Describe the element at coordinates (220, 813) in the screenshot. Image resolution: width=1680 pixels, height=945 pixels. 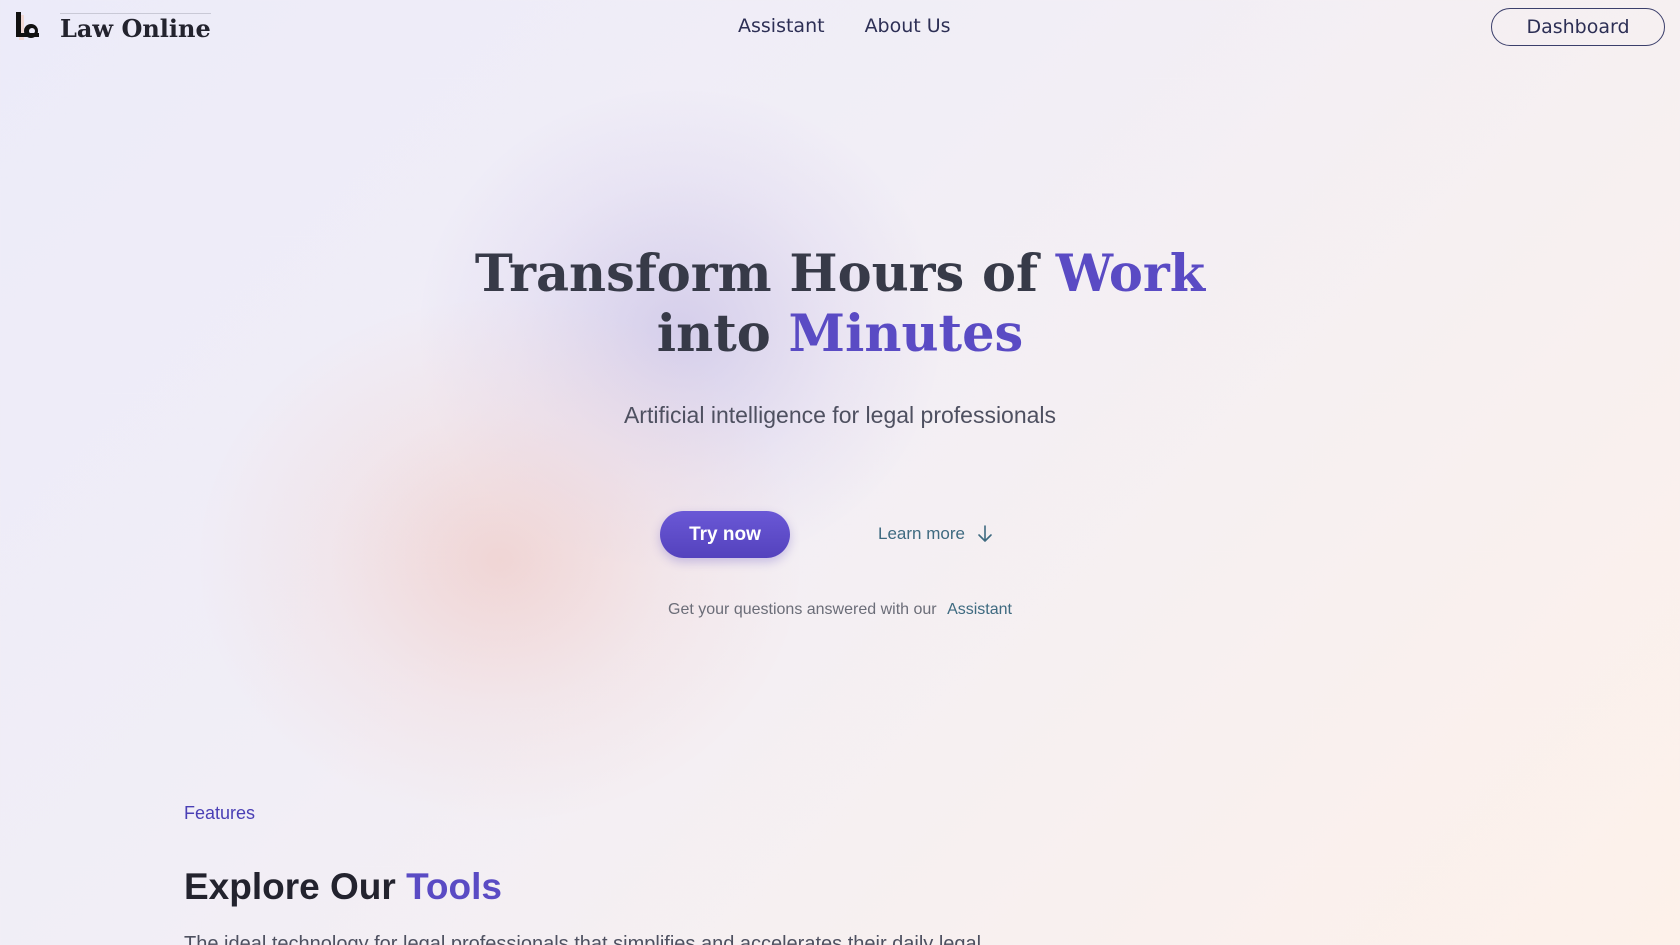
I see `features-label: Features` at that location.